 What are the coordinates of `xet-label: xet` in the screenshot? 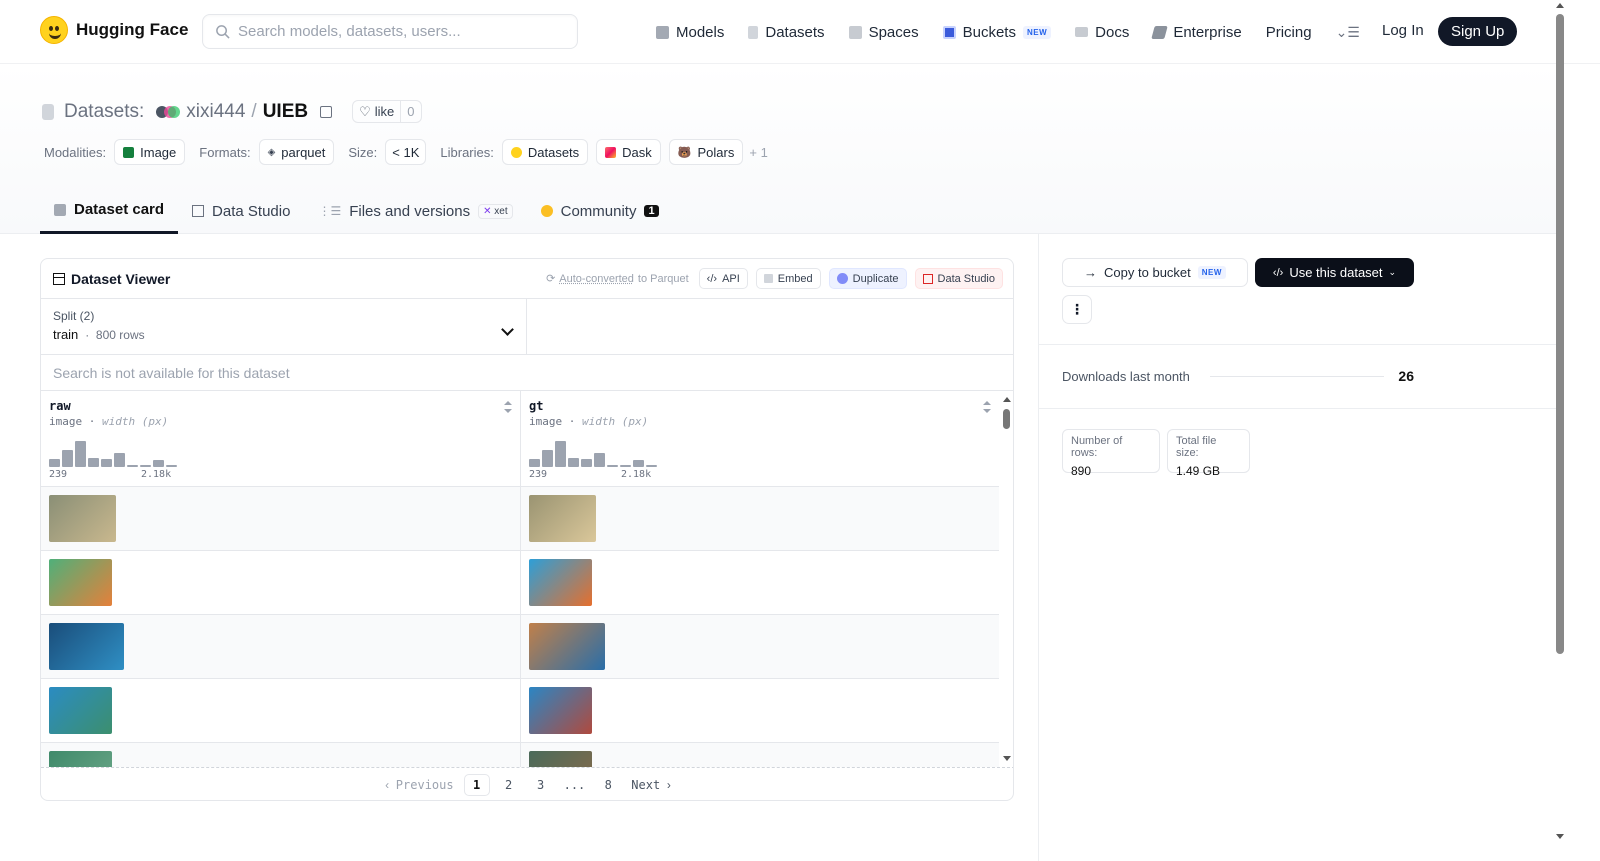 It's located at (501, 211).